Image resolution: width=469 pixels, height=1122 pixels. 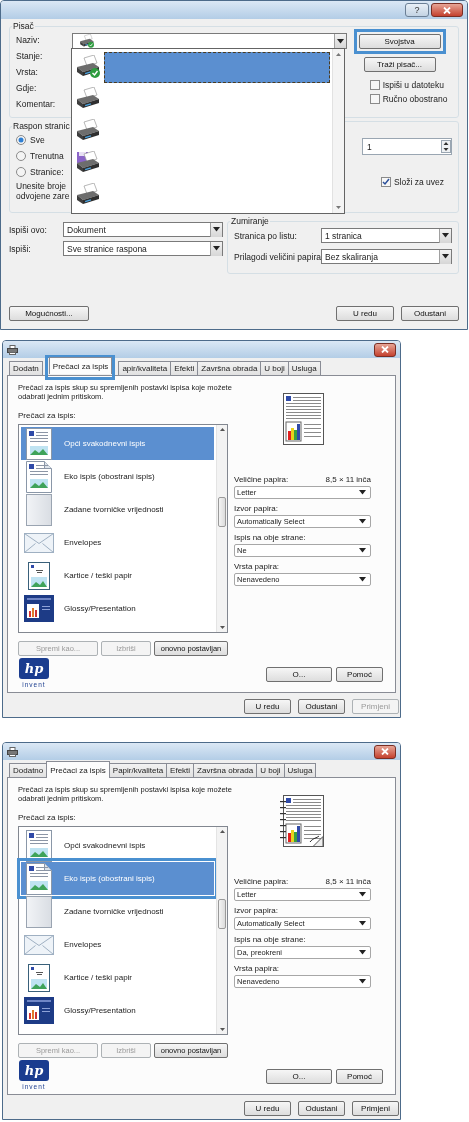 What do you see at coordinates (28, 770) in the screenshot?
I see `tab: Dodatno` at bounding box center [28, 770].